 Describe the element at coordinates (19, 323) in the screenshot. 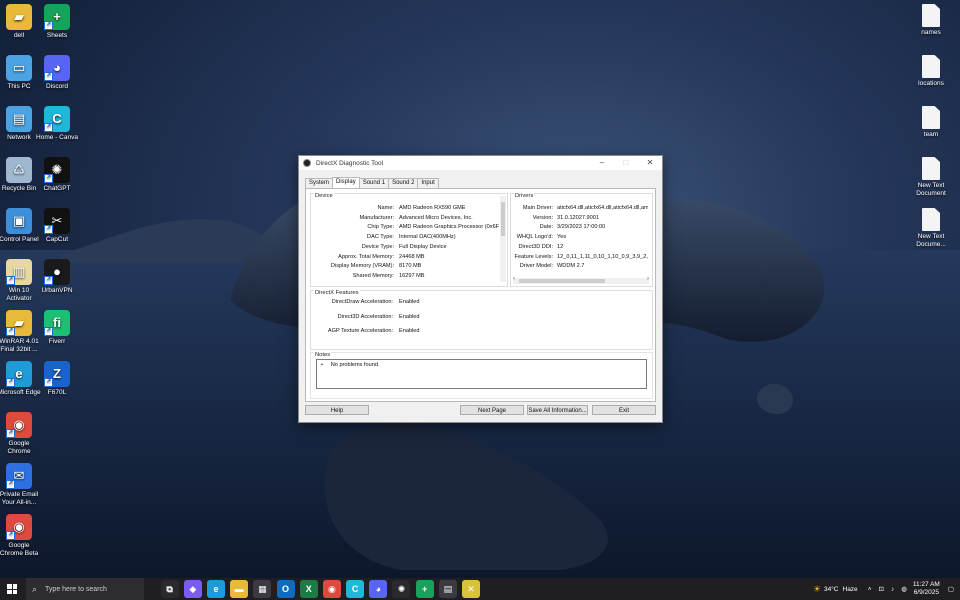

I see `winrar-folder-icon: ▰ ↗` at that location.